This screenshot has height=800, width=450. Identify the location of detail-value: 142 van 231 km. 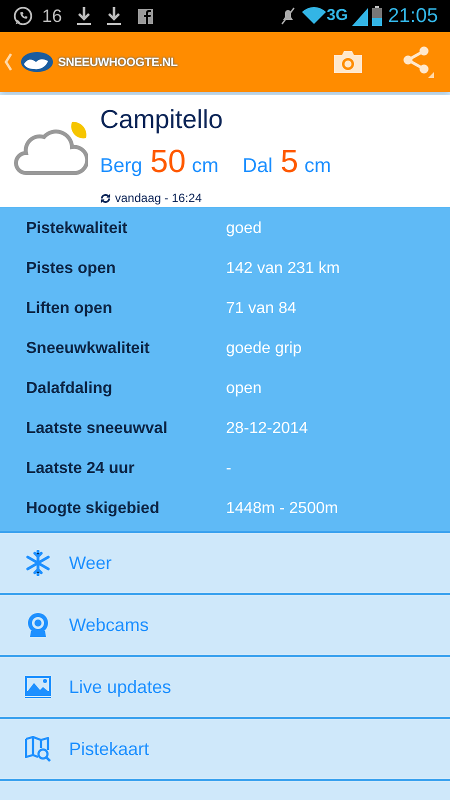
(283, 269).